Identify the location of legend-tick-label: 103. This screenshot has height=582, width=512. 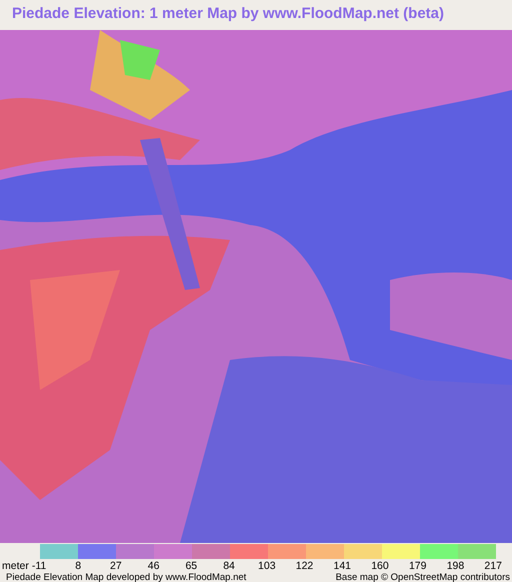
(267, 566).